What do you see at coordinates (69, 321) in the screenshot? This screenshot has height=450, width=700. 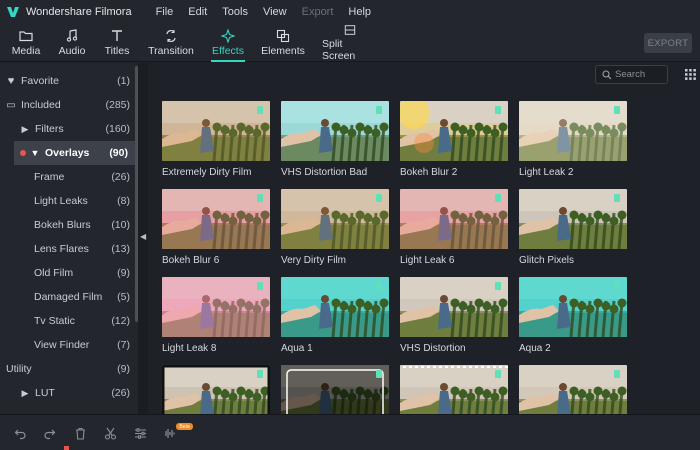 I see `sidebar-item-tv-static: Tv Static (12)` at bounding box center [69, 321].